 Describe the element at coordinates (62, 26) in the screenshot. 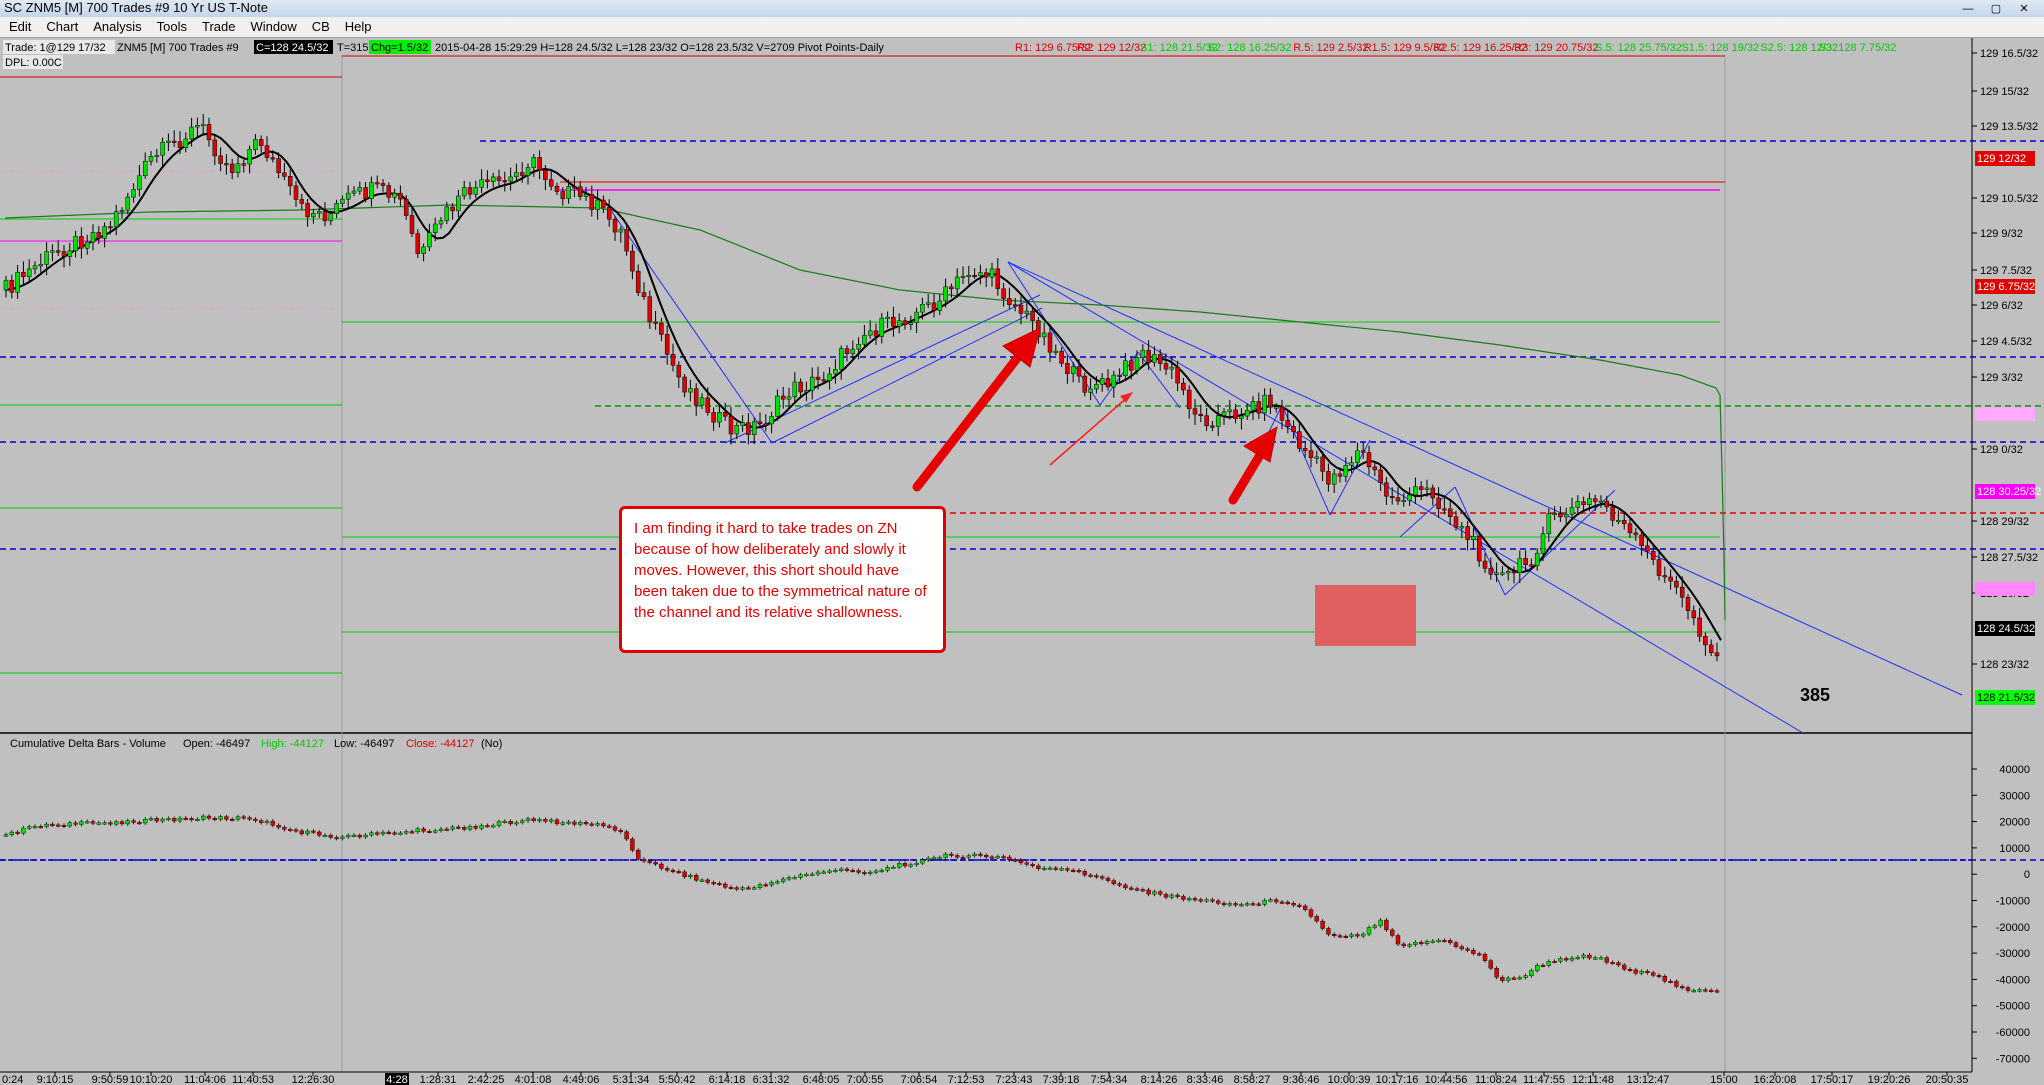

I see `menu-chart: Chart` at that location.